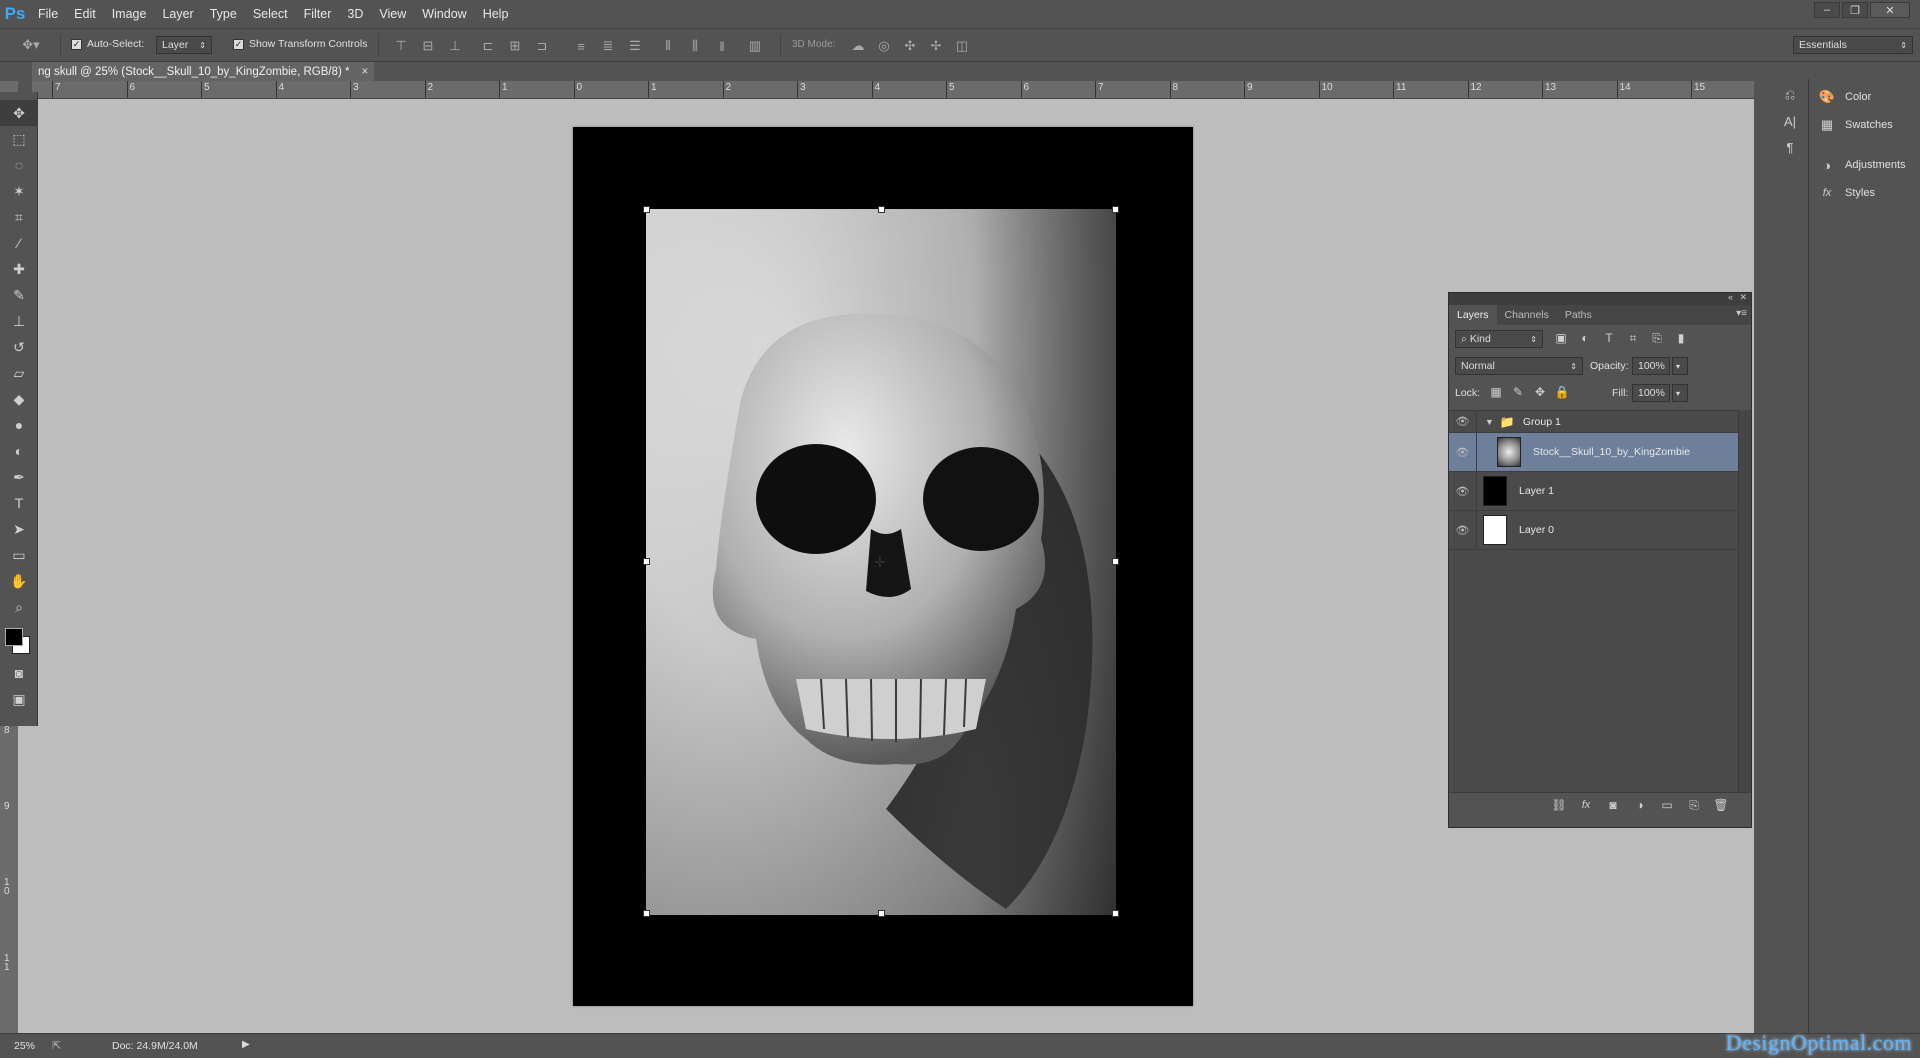  What do you see at coordinates (1651, 366) in the screenshot?
I see `opacity-input: 100%` at bounding box center [1651, 366].